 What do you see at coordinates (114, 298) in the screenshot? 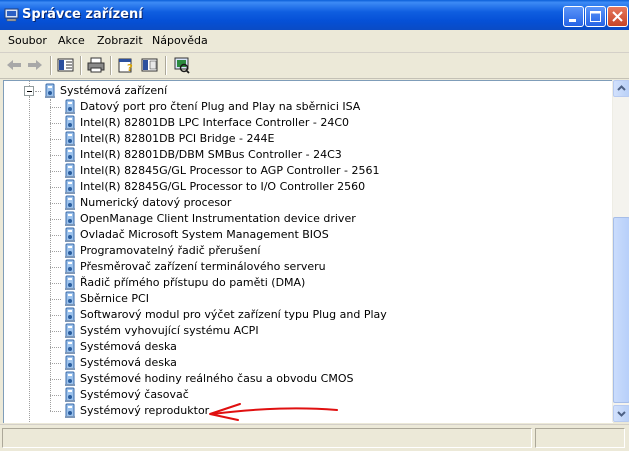
I see `device-label: Sběrnice PCI` at bounding box center [114, 298].